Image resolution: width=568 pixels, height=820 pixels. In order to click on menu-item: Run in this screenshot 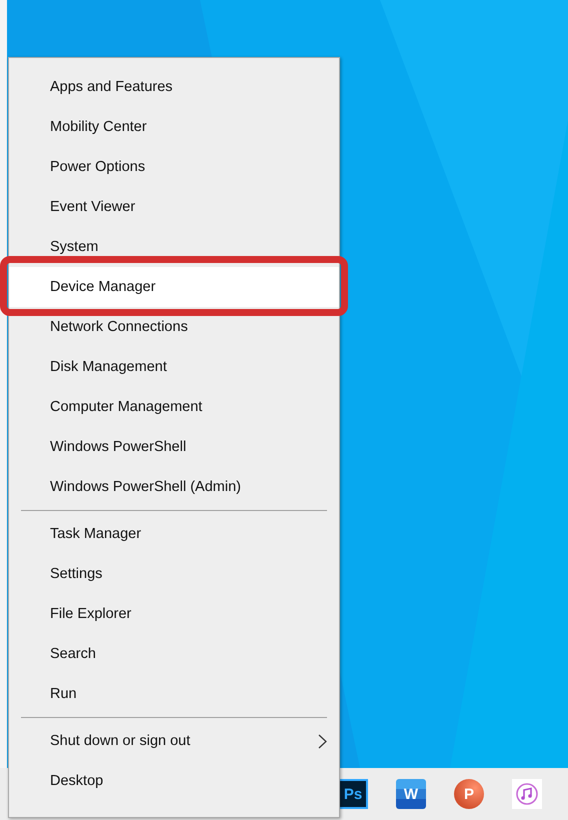, I will do `click(63, 694)`.